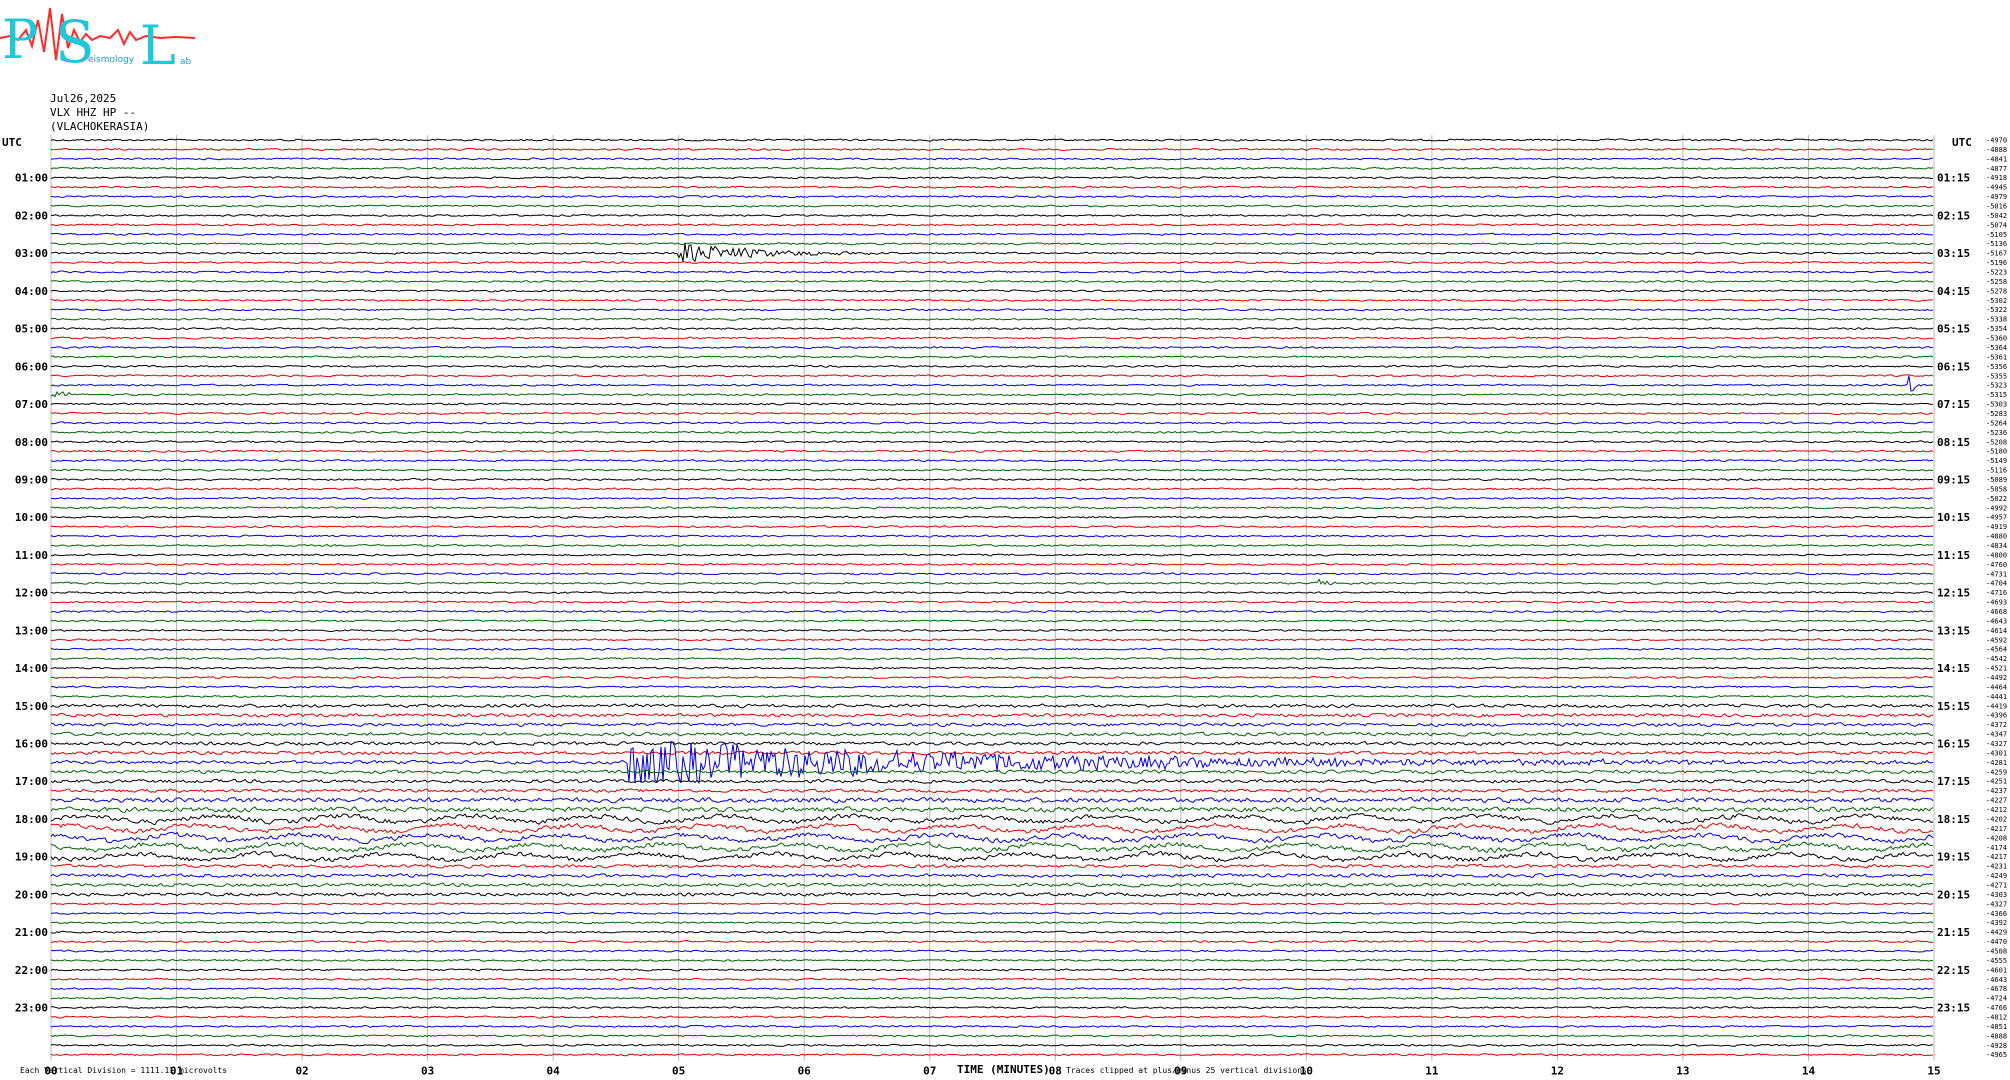 The width and height of the screenshot is (2010, 1080). What do you see at coordinates (1996, 499) in the screenshot?
I see `trace-offset-label: -5022` at bounding box center [1996, 499].